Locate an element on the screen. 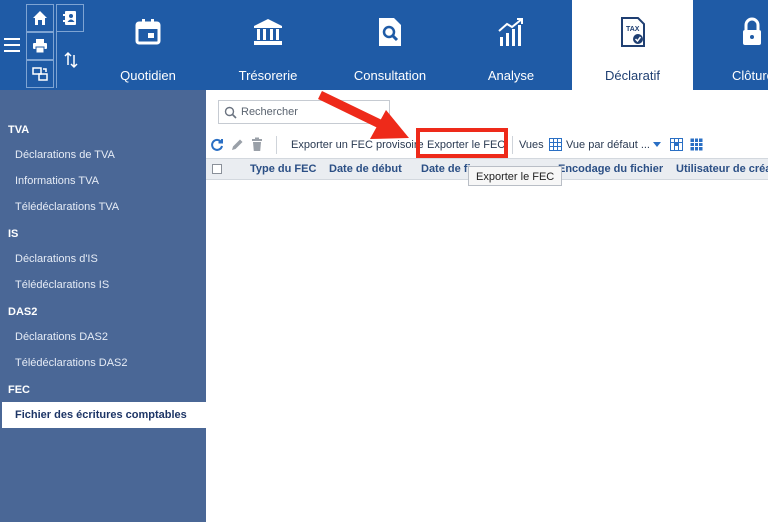 This screenshot has height=522, width=768. sidebar-item-teledeclarations-is: Télédéclarations IS is located at coordinates (62, 285).